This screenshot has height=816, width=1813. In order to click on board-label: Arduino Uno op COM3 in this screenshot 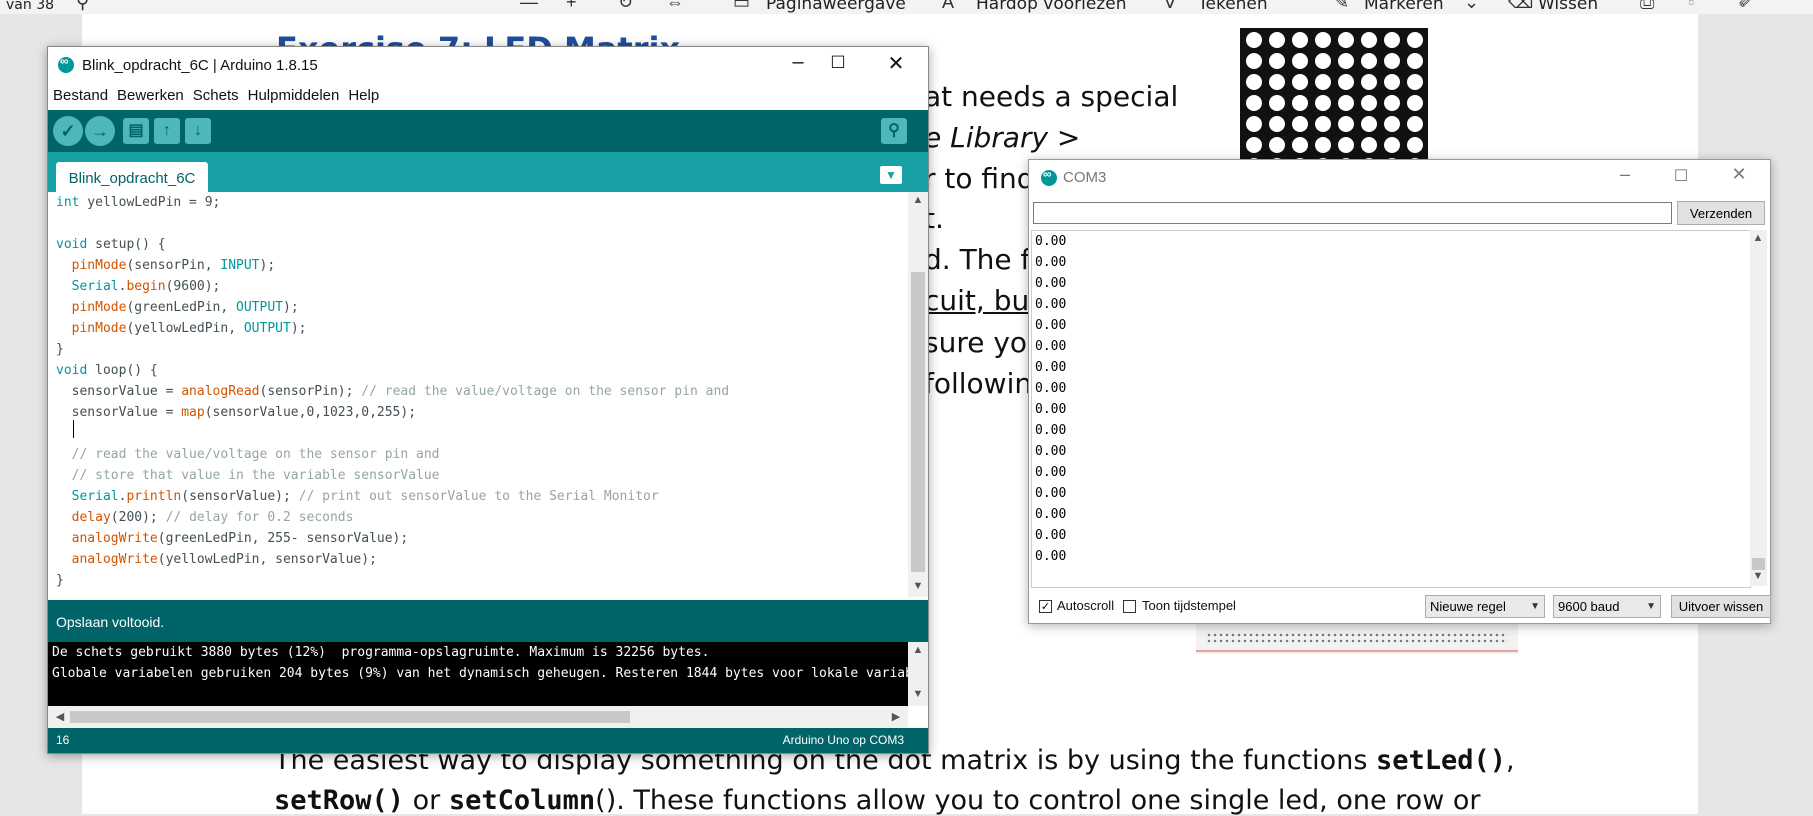, I will do `click(843, 740)`.